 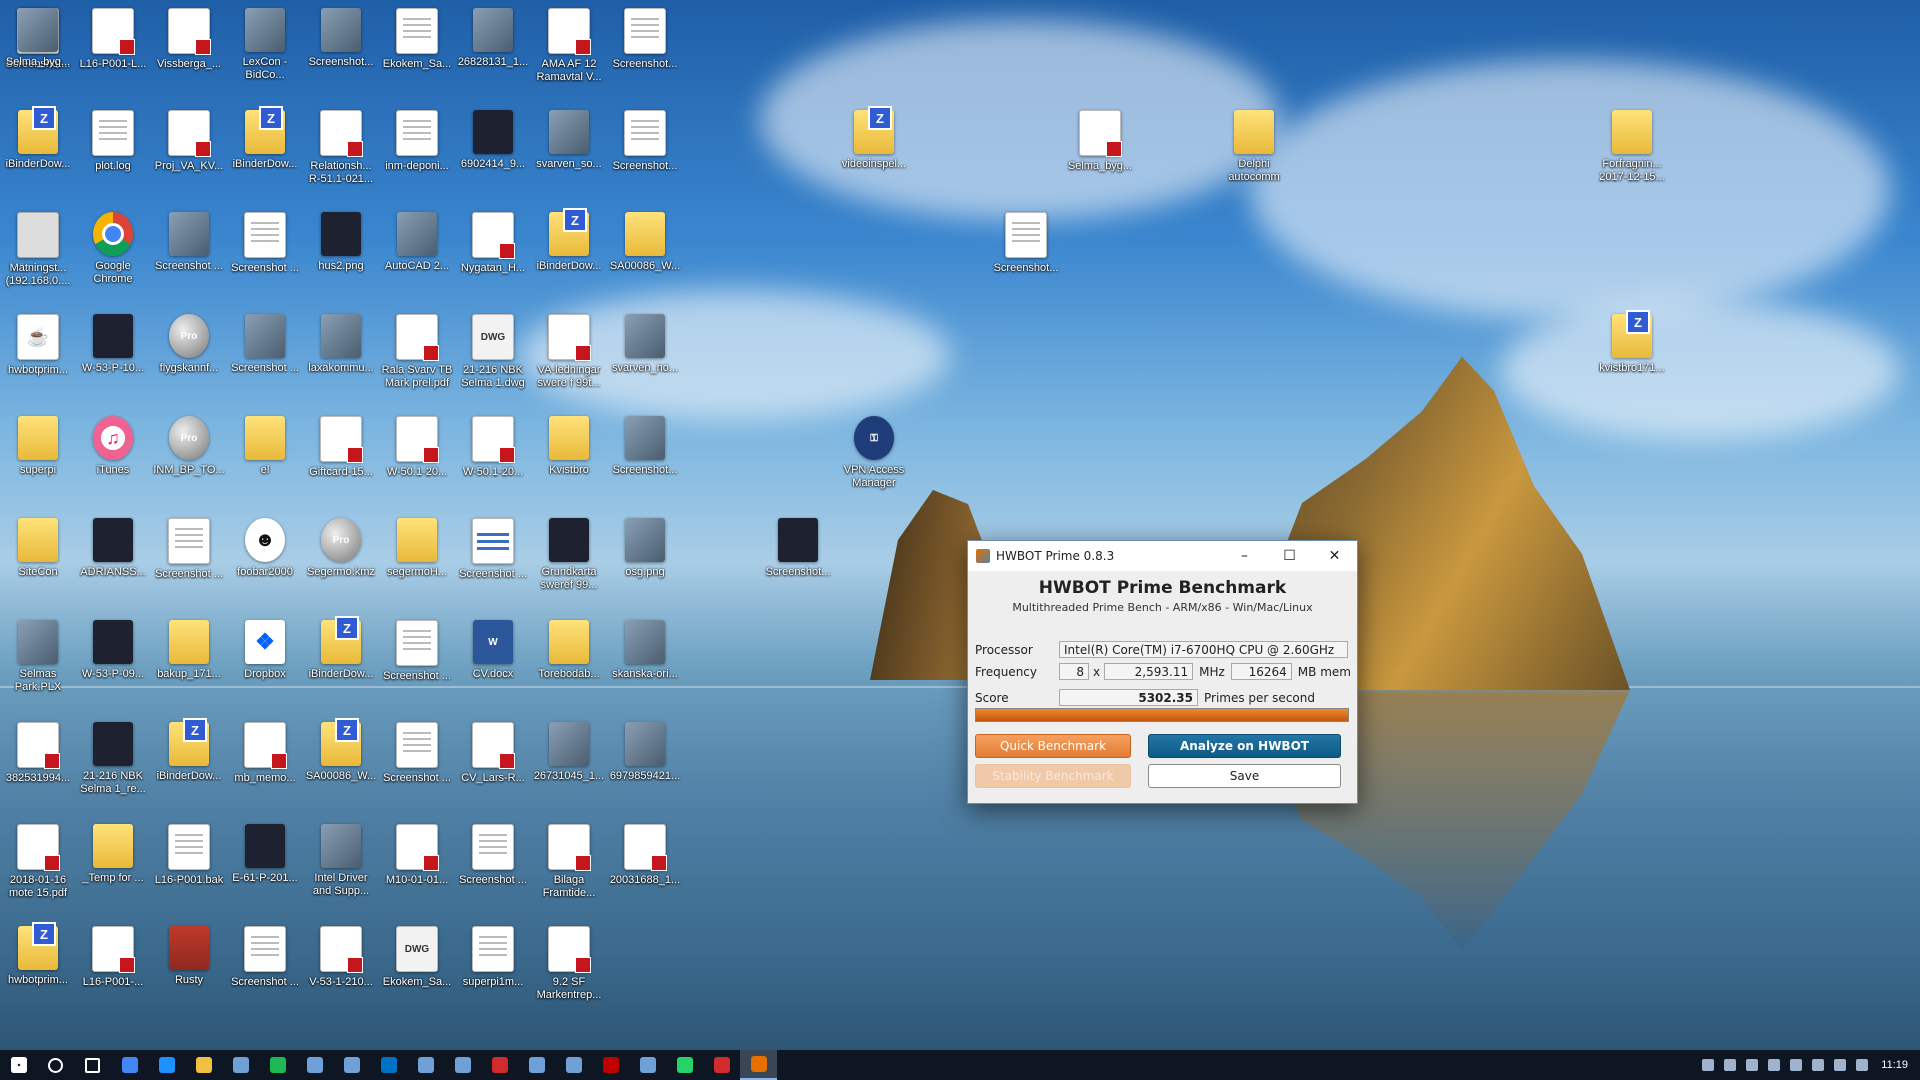 I want to click on network-tray-icon, so click(x=1730, y=1065).